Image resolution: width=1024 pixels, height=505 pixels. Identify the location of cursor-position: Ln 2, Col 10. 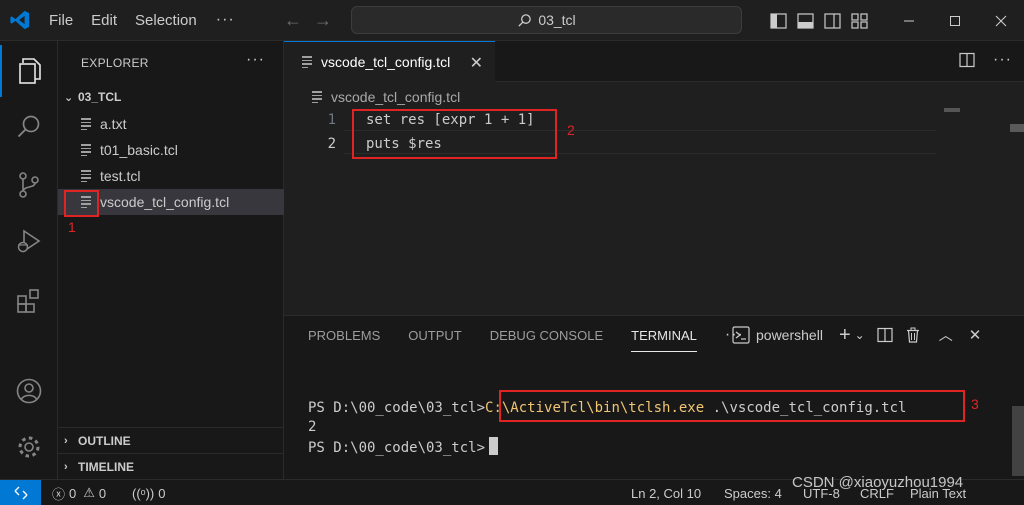
(666, 492).